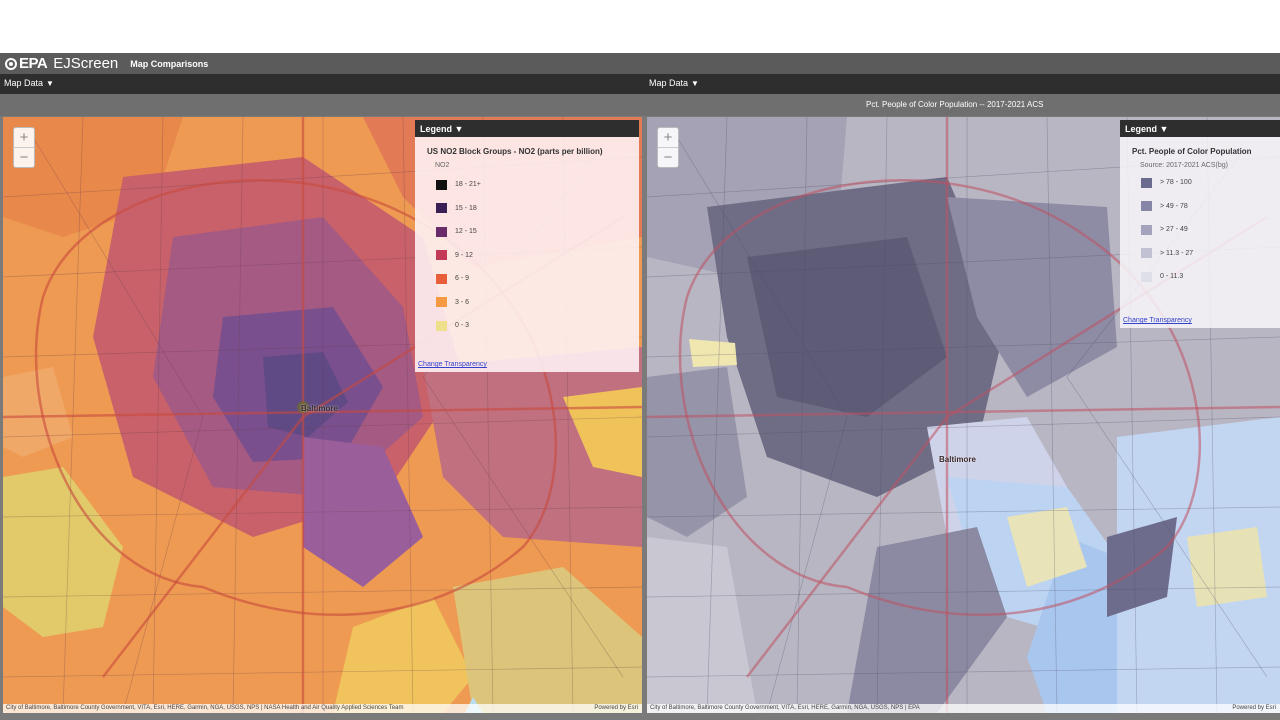 This screenshot has height=720, width=1280. I want to click on left-powered-by: Powered by Esri, so click(616, 708).